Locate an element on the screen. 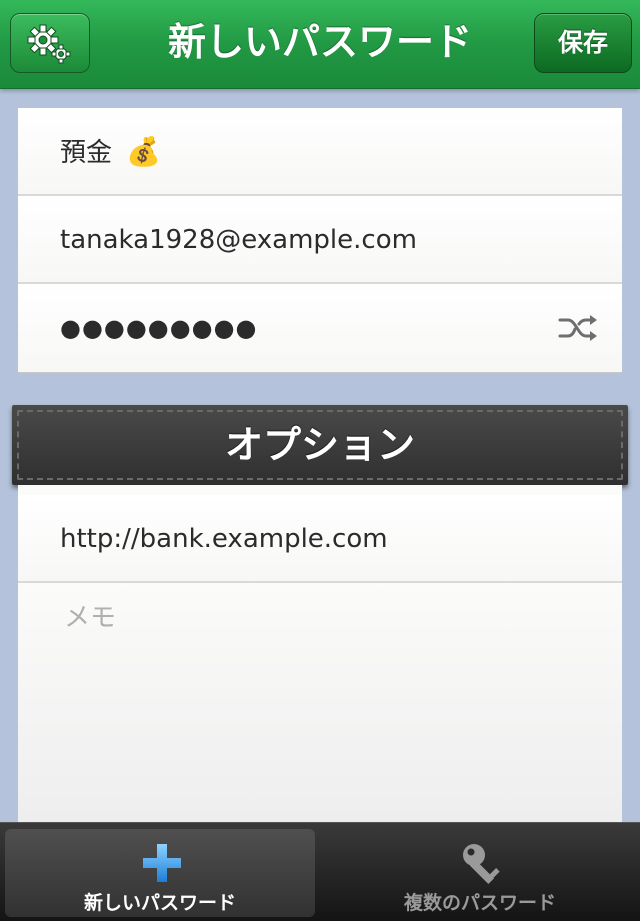 The height and width of the screenshot is (921, 640). username-field: tanaka1928@example.com is located at coordinates (320, 240).